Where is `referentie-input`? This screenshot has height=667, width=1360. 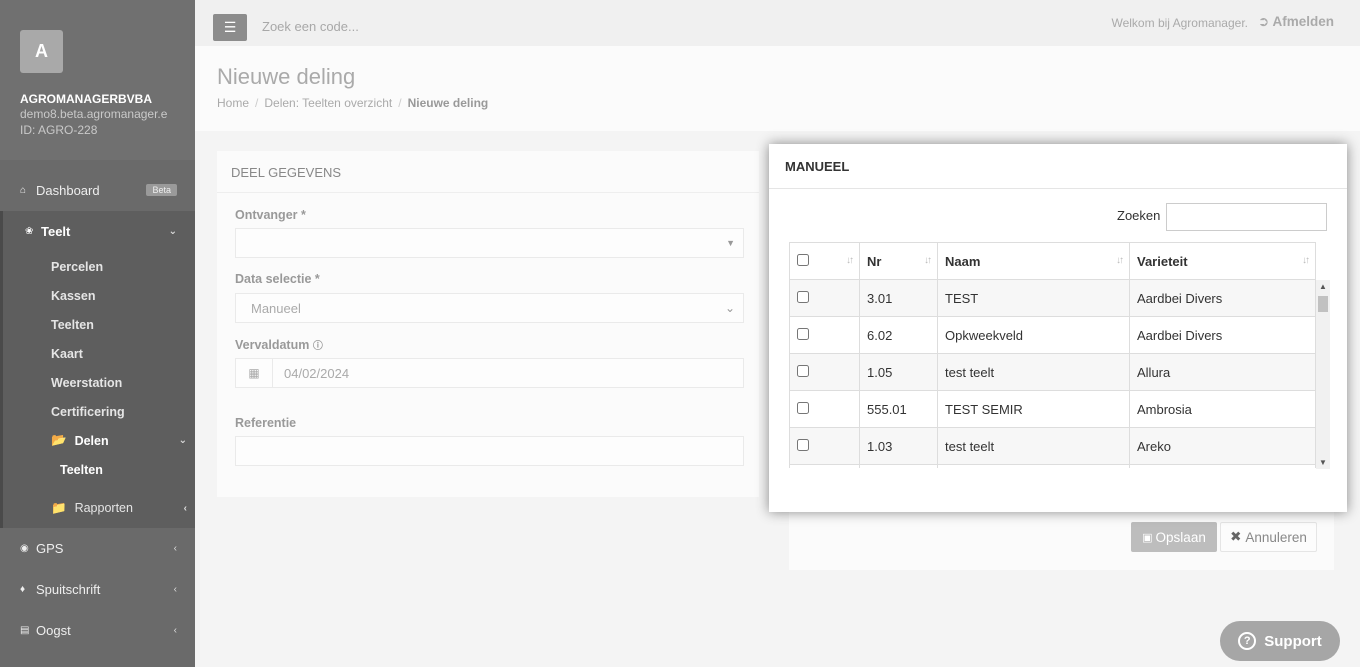 referentie-input is located at coordinates (489, 451).